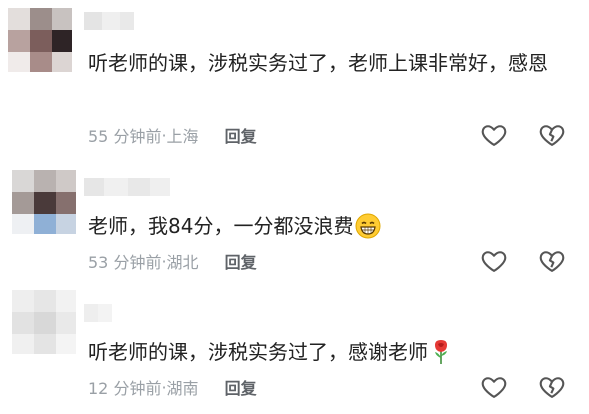 This screenshot has height=414, width=589. What do you see at coordinates (241, 387) in the screenshot?
I see `reply-button: 回复` at bounding box center [241, 387].